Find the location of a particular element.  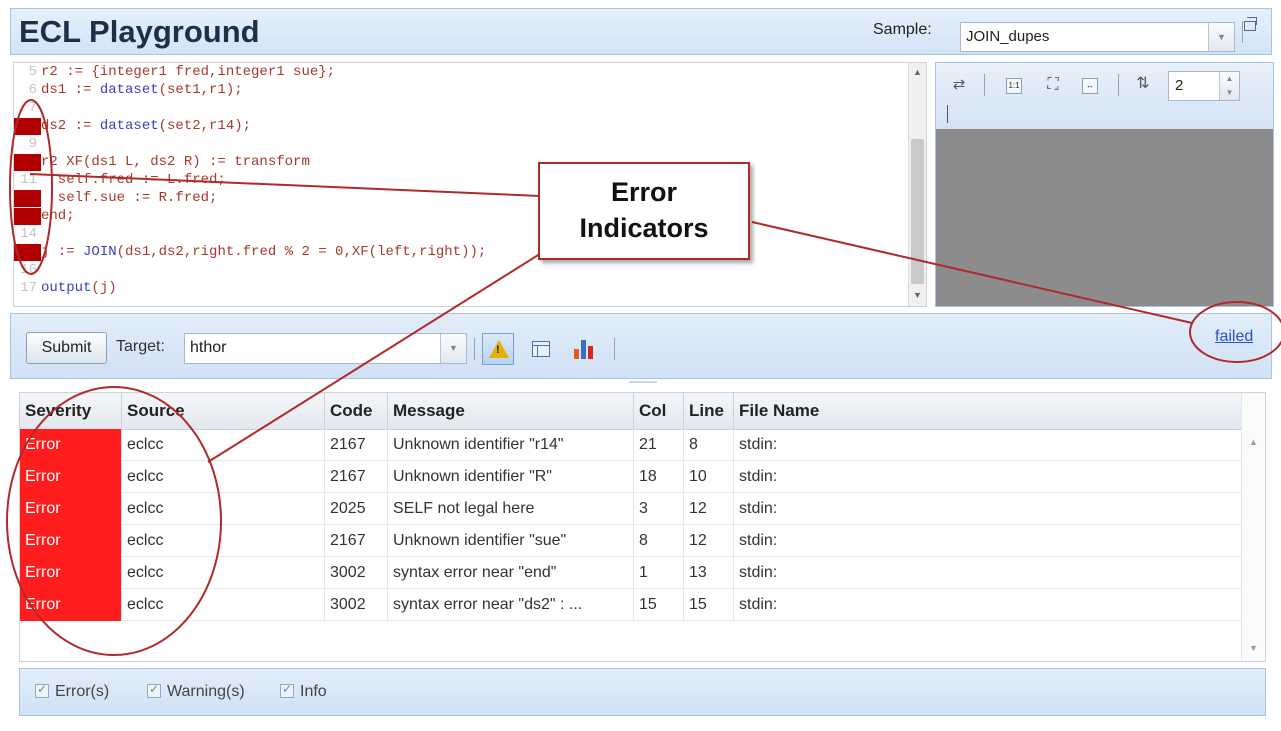

grid-scrollbar: ▲ ▼ is located at coordinates (1253, 527).